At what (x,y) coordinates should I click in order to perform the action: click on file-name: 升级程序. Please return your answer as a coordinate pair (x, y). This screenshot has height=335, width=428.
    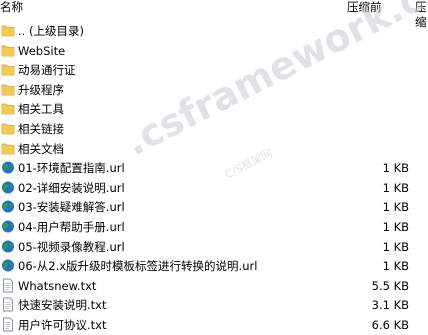
    Looking at the image, I should click on (41, 89).